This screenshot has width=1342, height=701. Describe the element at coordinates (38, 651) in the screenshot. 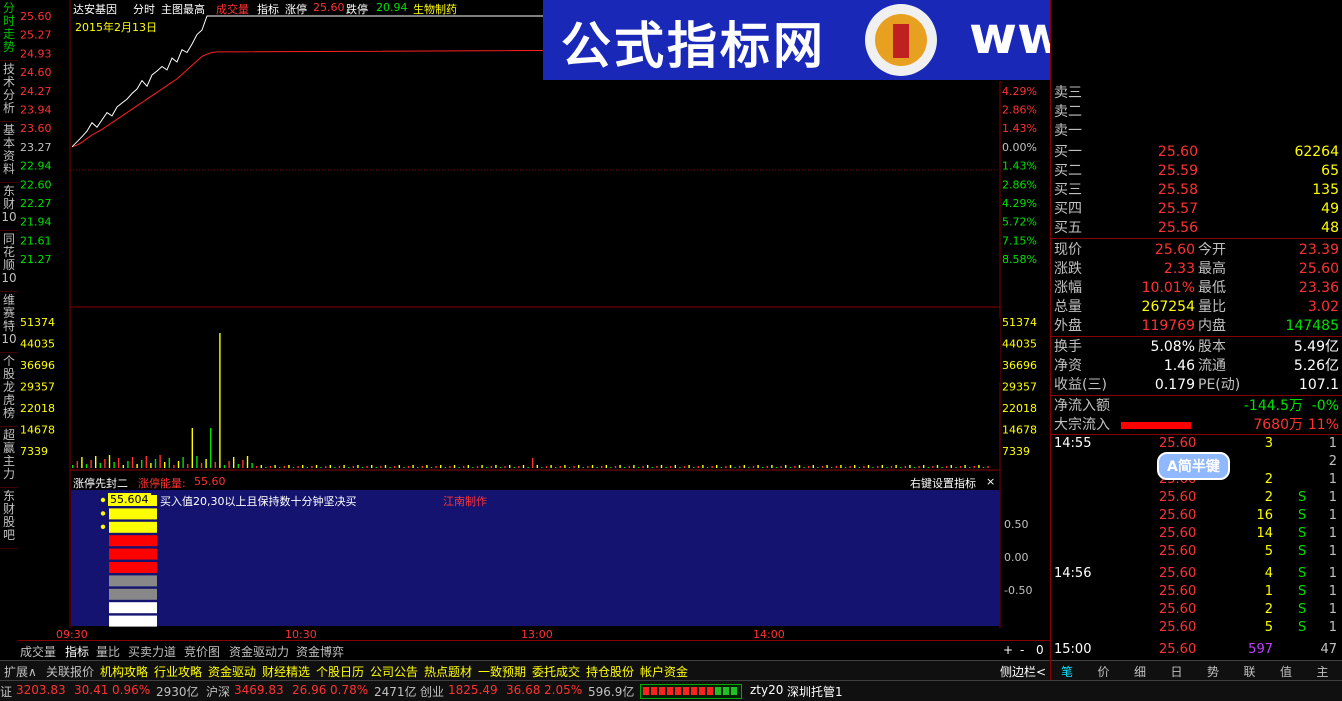

I see `chart-tab-0: 成交量` at that location.